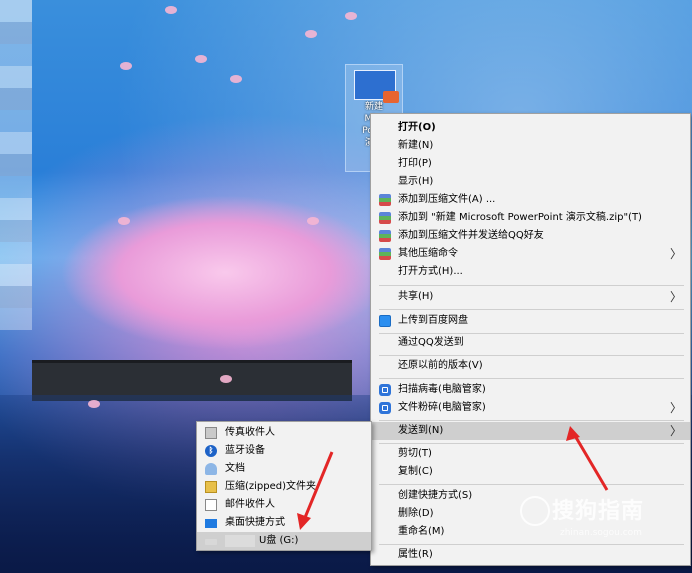  What do you see at coordinates (304, 521) in the screenshot?
I see `annotation-arrowhead` at bounding box center [304, 521].